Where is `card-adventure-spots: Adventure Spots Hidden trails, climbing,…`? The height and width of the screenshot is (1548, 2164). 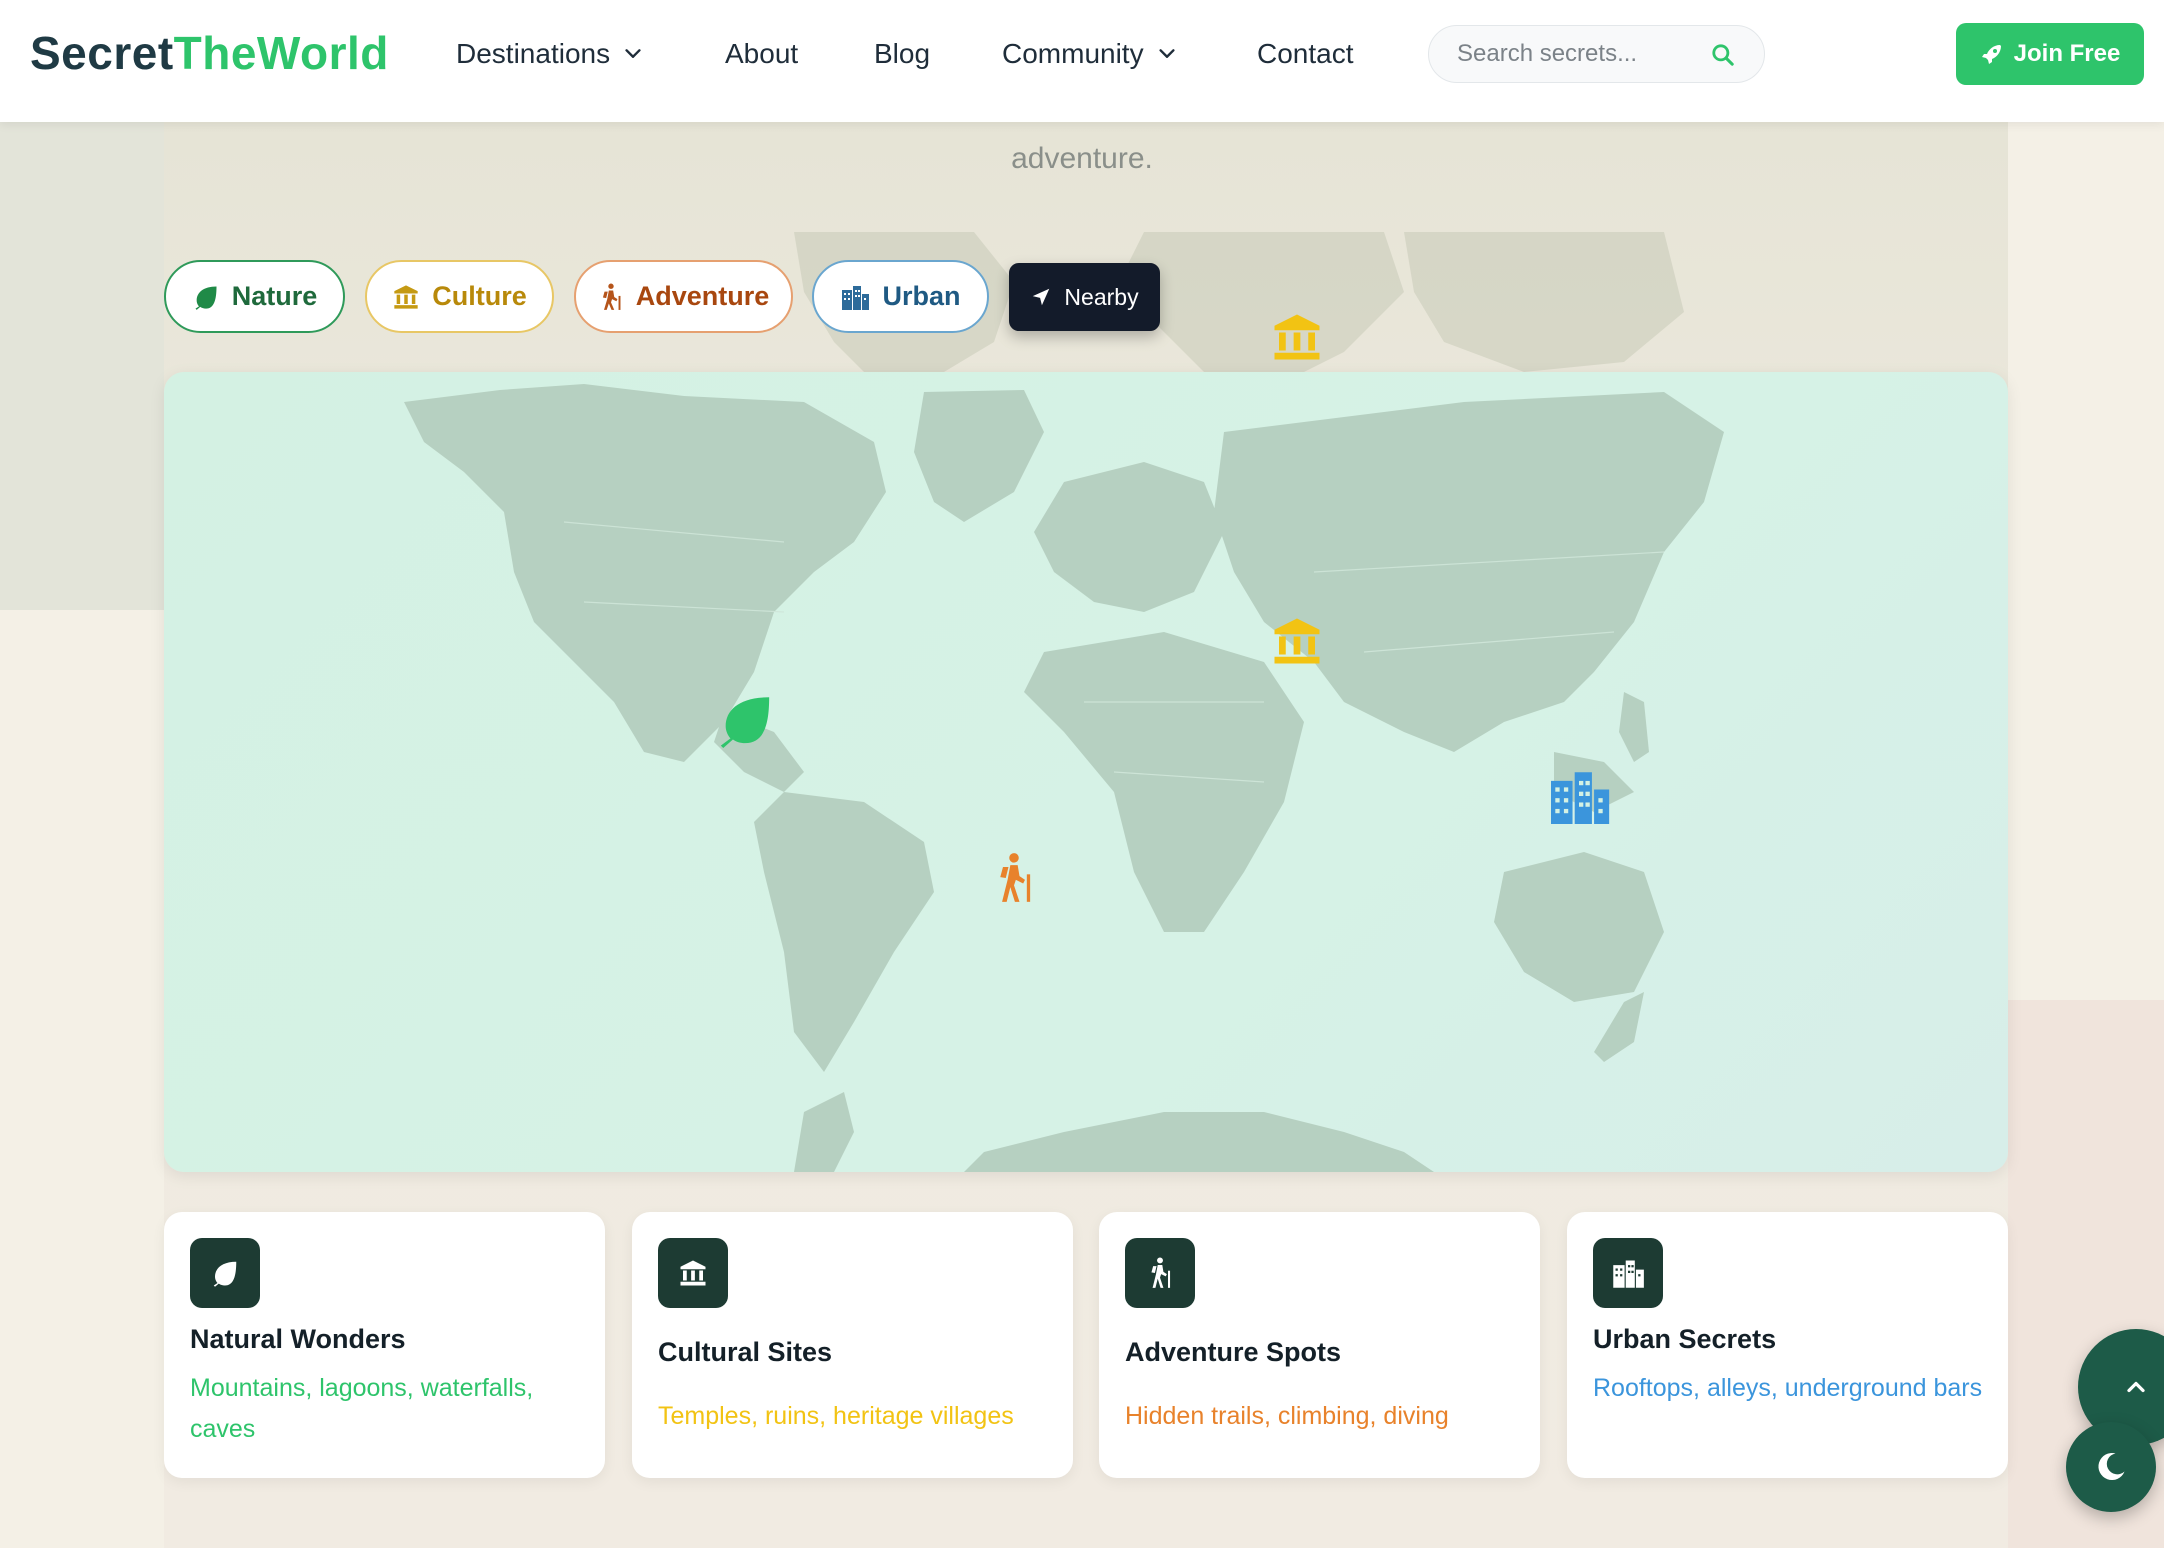 card-adventure-spots: Adventure Spots Hidden trails, climbing,… is located at coordinates (1319, 1345).